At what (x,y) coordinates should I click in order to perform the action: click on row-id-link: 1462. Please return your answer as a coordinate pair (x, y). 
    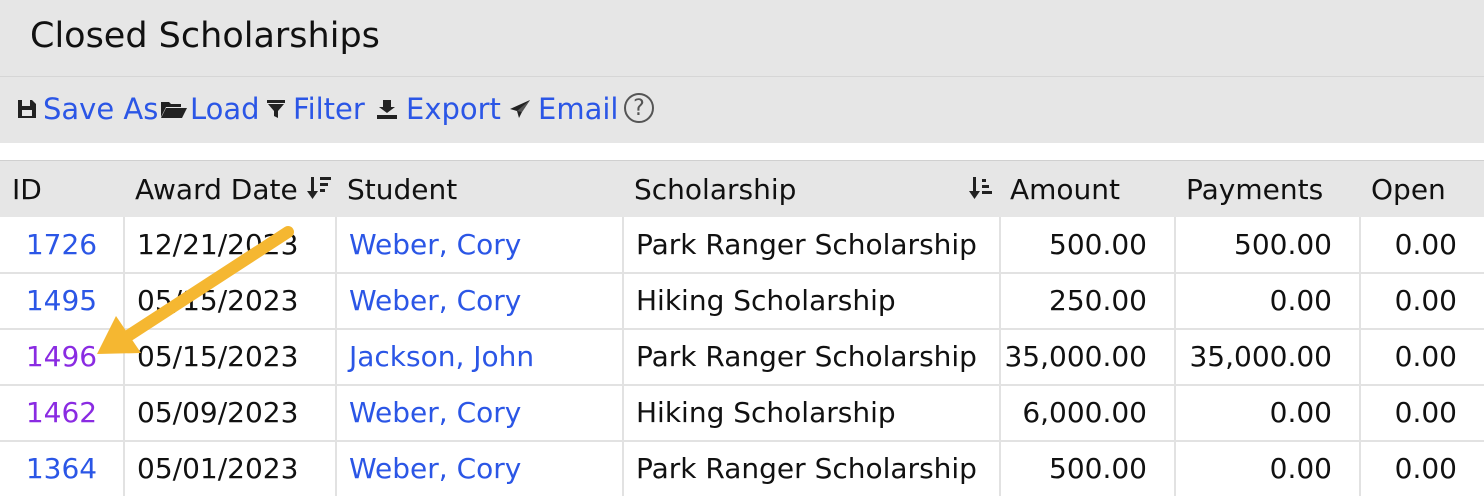
    Looking at the image, I should click on (61, 412).